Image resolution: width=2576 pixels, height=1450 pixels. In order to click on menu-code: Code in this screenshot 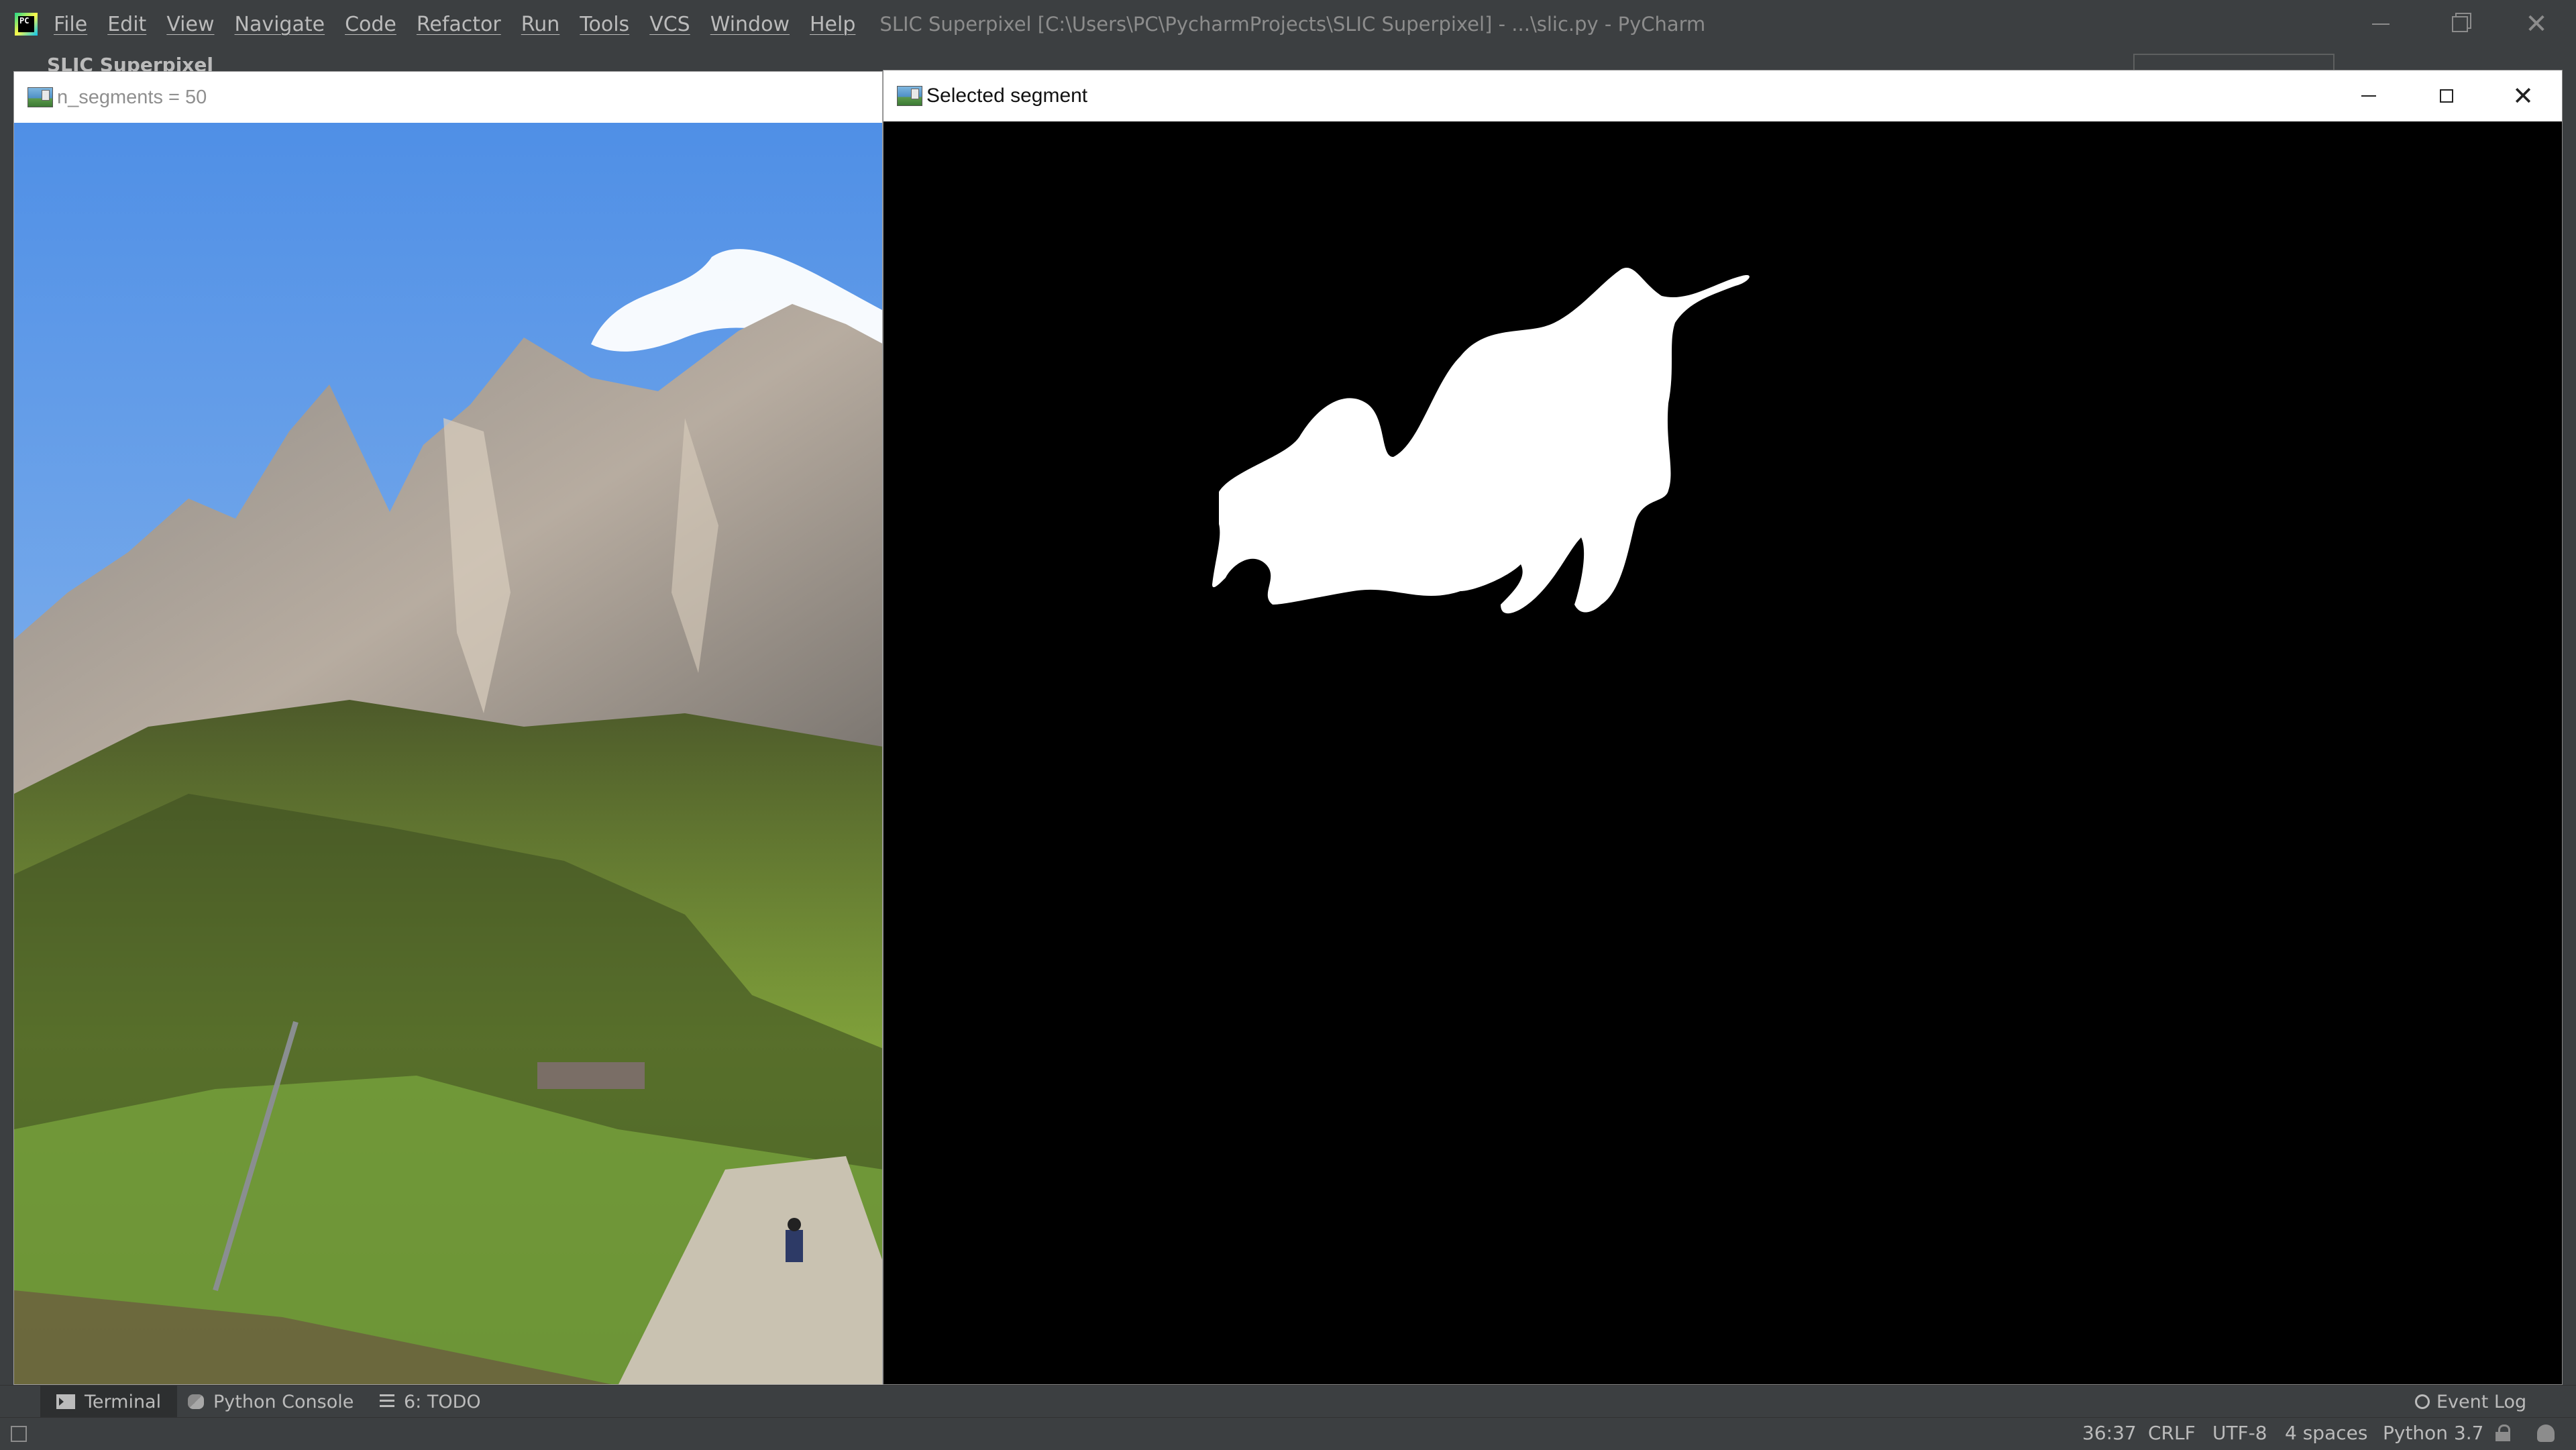, I will do `click(370, 24)`.